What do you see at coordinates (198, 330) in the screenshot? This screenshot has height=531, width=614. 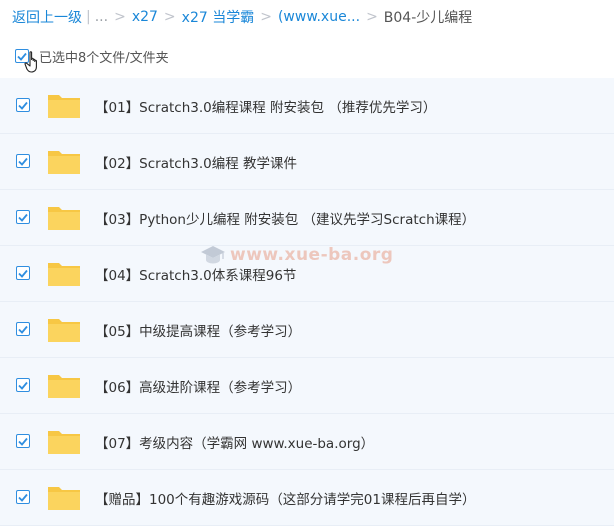 I see `file-name: 【05】中级提高课程（参考学习）` at bounding box center [198, 330].